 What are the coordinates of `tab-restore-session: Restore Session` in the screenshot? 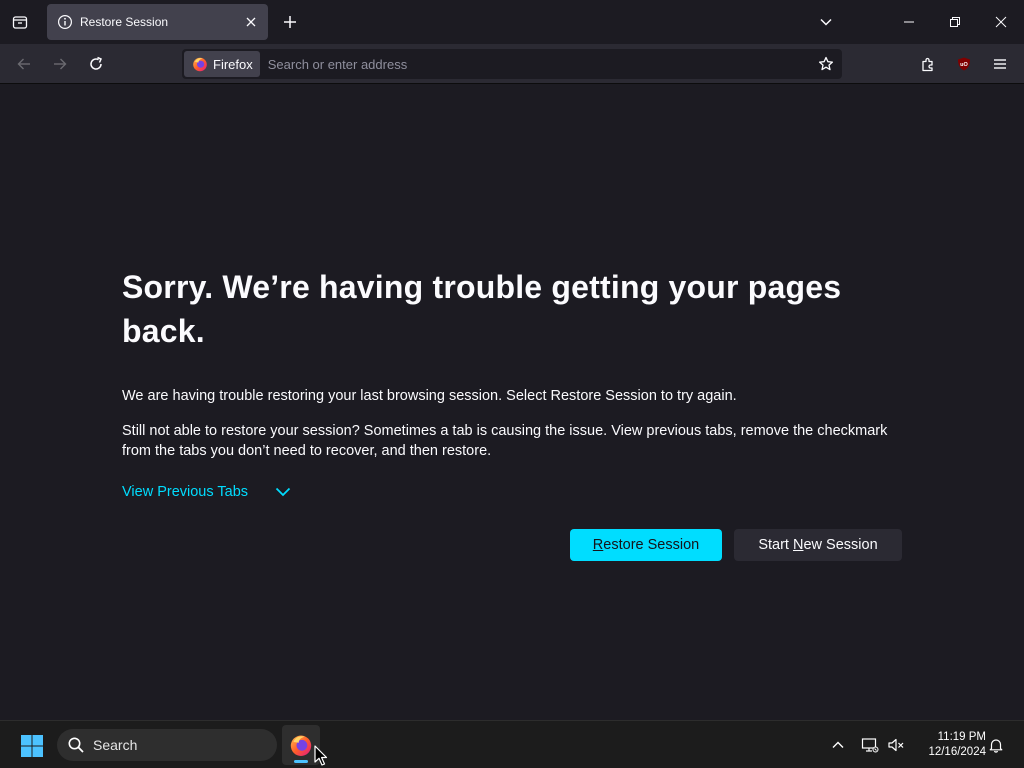 It's located at (157, 22).